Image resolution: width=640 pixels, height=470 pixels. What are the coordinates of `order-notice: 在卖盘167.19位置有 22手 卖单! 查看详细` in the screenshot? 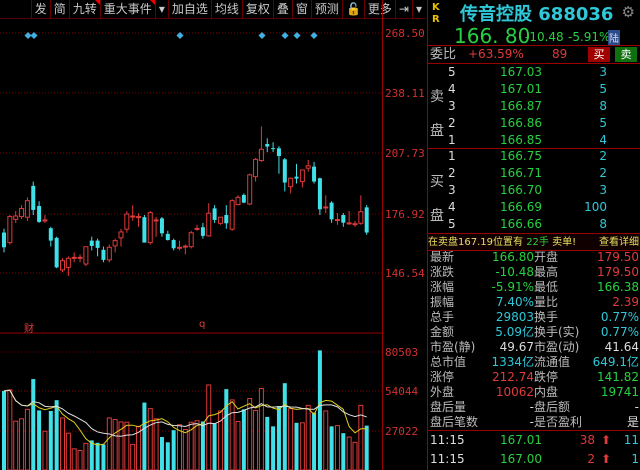 It's located at (534, 242).